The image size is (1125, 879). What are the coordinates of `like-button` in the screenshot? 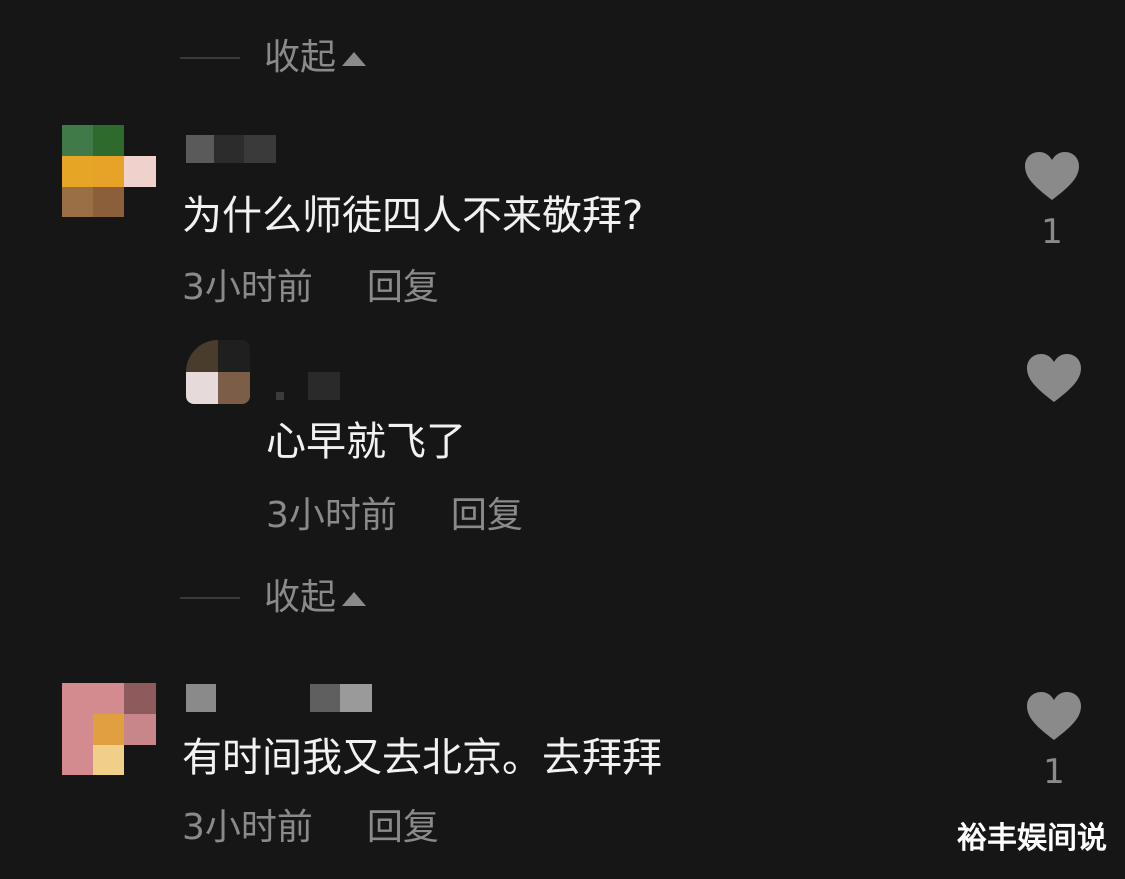 It's located at (1054, 383).